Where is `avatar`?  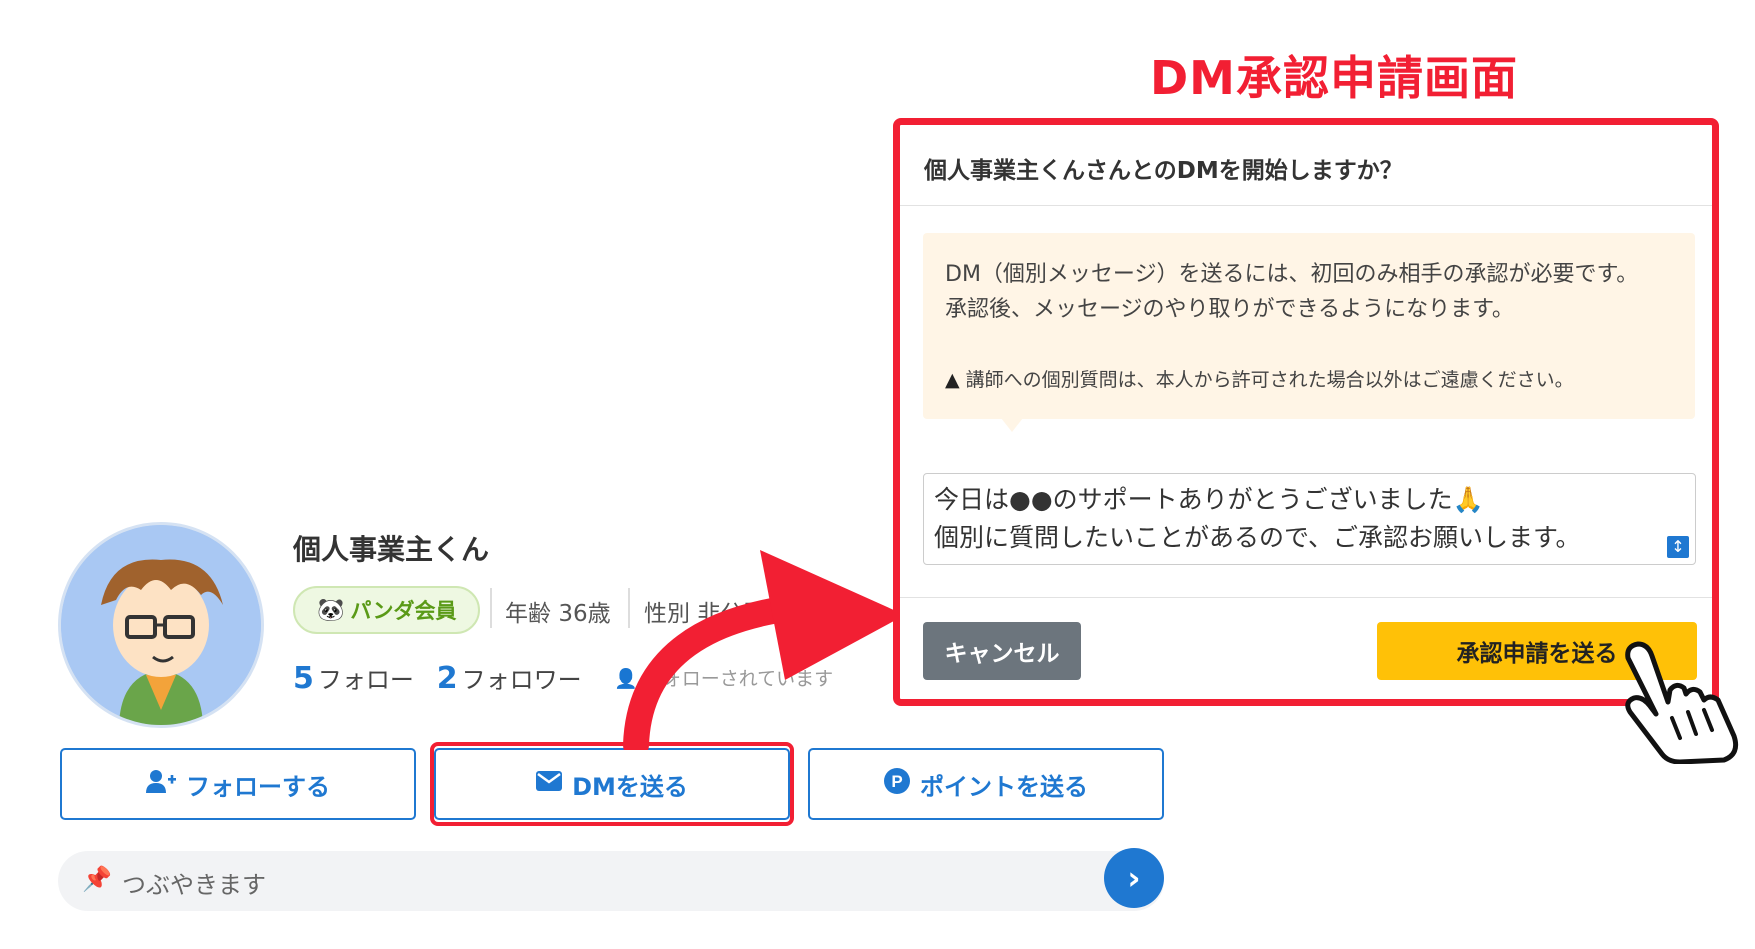
avatar is located at coordinates (161, 625).